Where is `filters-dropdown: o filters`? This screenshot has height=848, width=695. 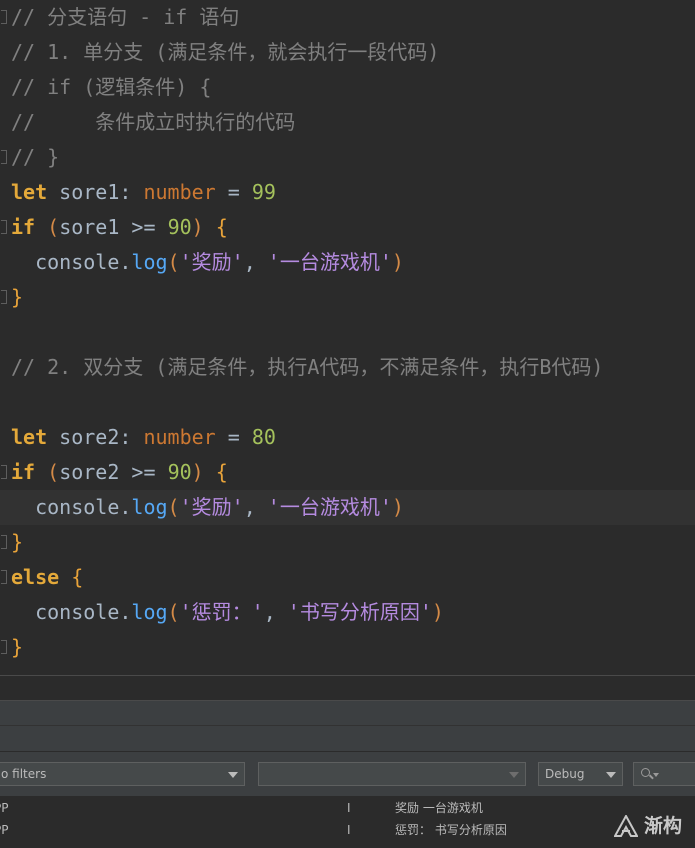
filters-dropdown: o filters is located at coordinates (122, 774).